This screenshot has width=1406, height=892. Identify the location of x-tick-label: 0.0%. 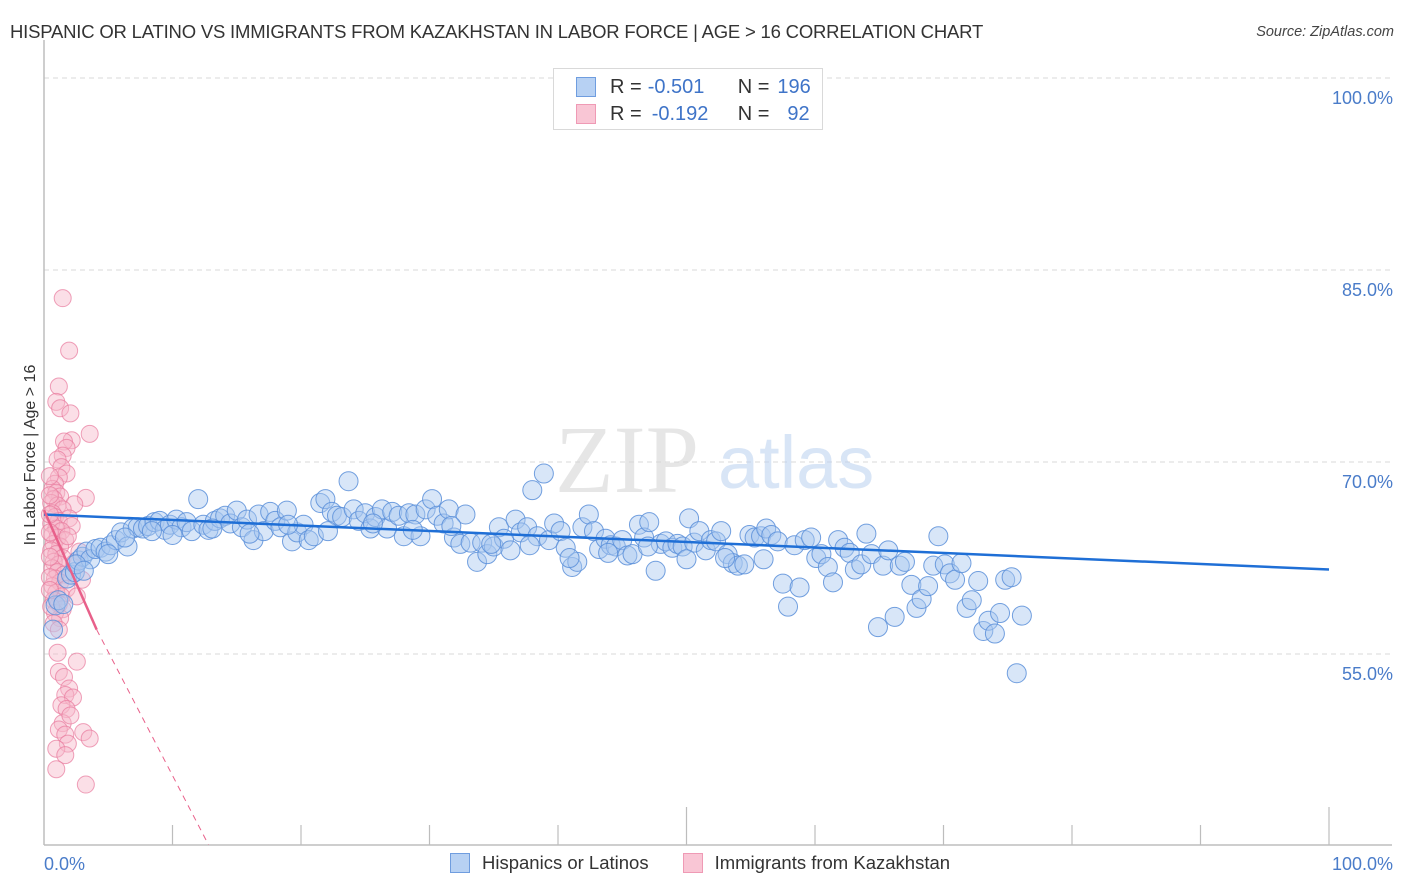
(64, 864).